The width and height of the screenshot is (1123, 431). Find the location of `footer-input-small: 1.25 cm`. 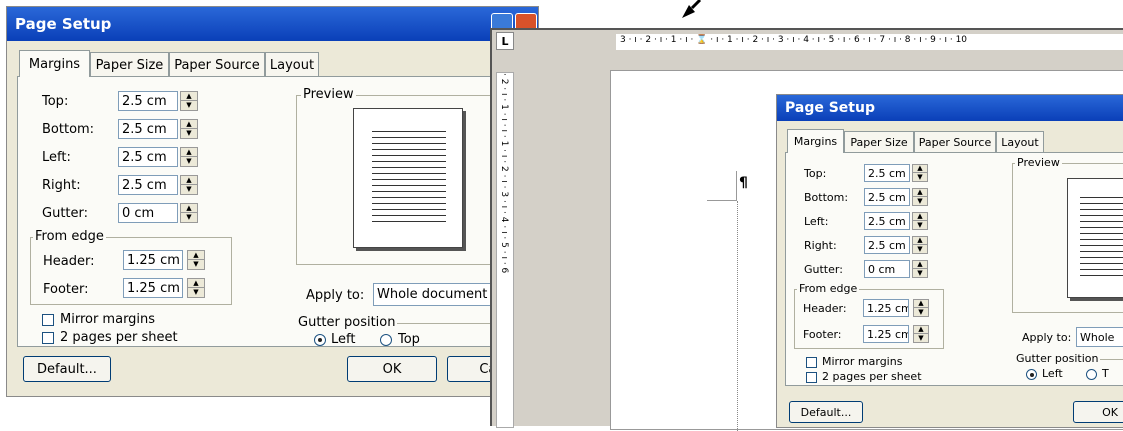

footer-input-small: 1.25 cm is located at coordinates (886, 334).